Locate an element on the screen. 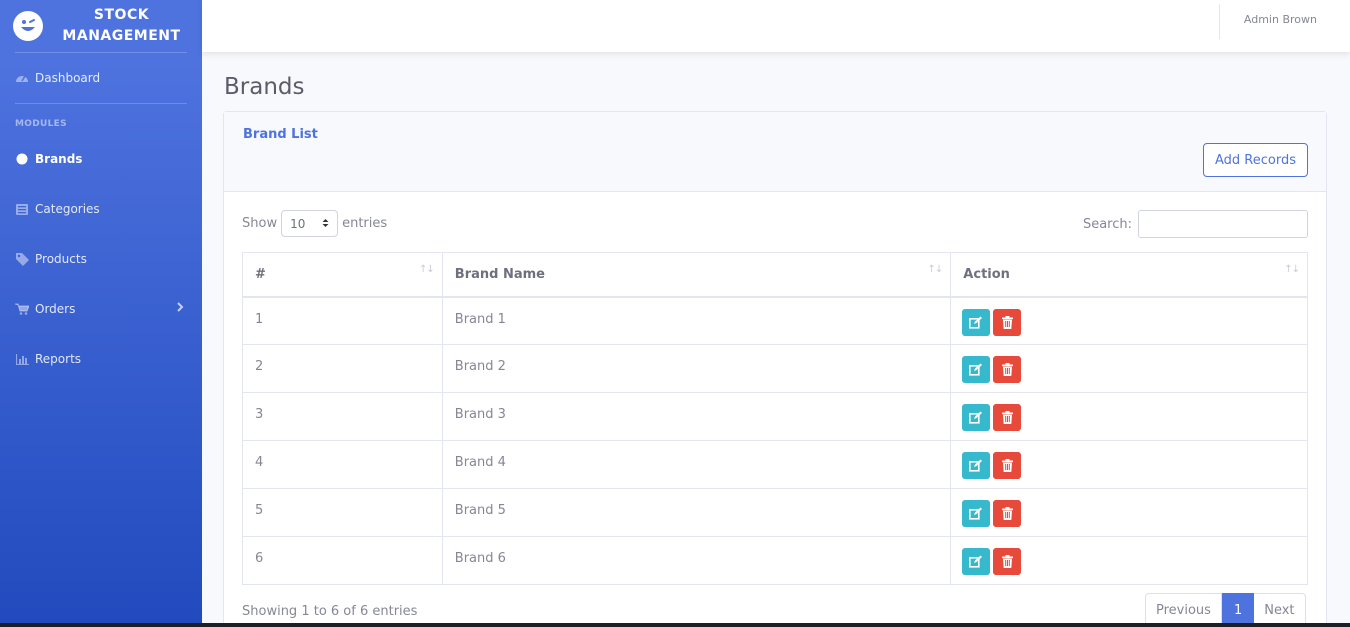 The image size is (1350, 627). tachometer-icon is located at coordinates (22, 78).